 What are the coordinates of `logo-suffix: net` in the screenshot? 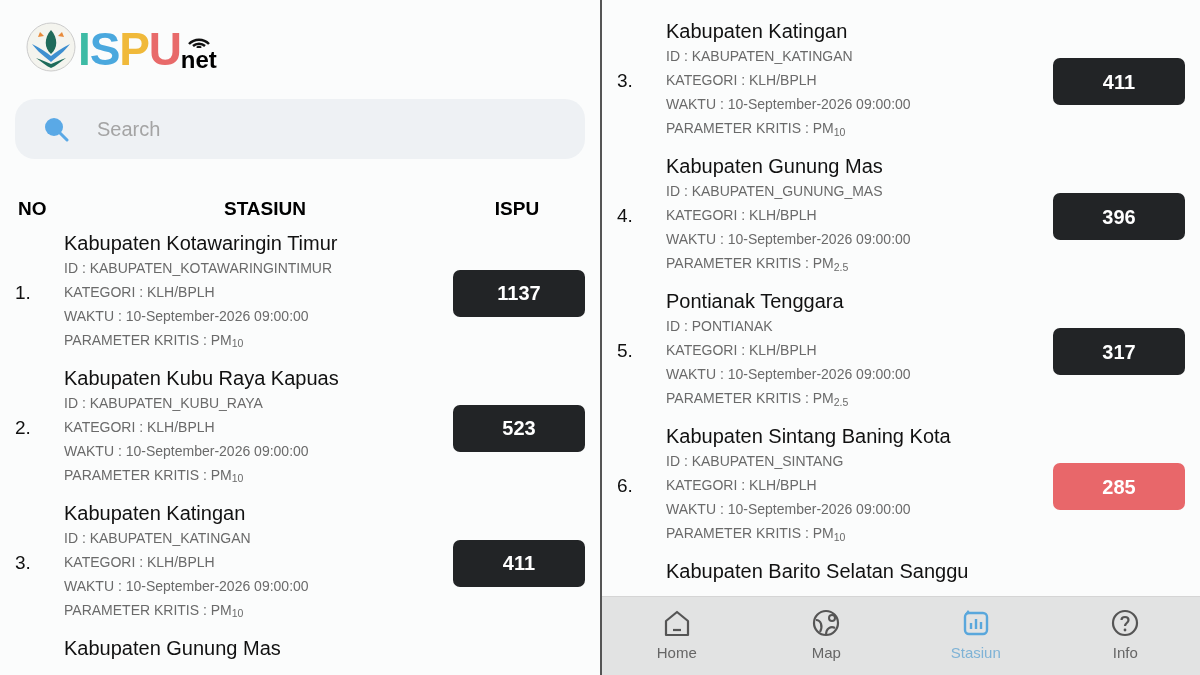 It's located at (198, 60).